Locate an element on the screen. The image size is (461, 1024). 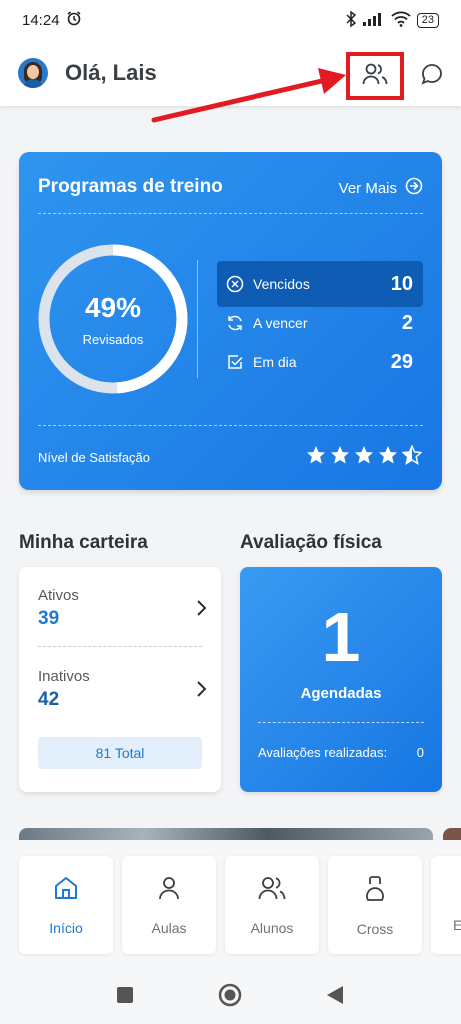
stat-up-to-date: Em dia 29 is located at coordinates (320, 362).